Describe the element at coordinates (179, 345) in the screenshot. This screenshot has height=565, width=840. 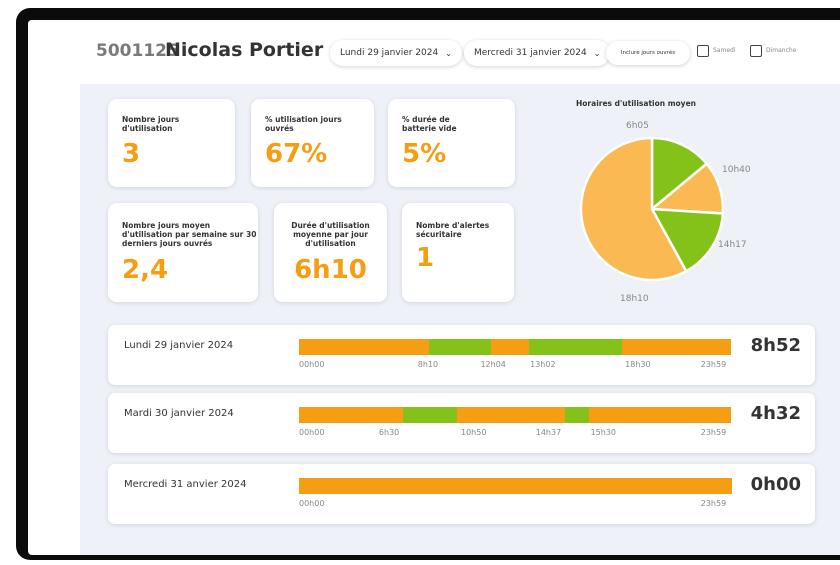
I see `day-label: Lundi 29 janvier 2024` at that location.